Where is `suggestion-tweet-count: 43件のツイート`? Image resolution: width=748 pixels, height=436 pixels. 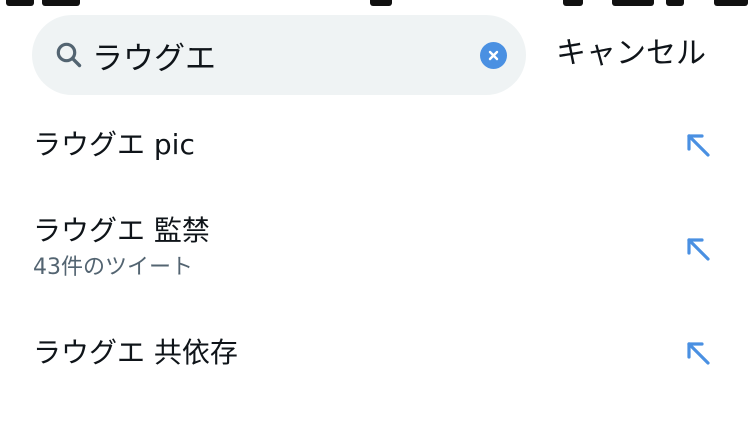
suggestion-tweet-count: 43件のツイート is located at coordinates (113, 267).